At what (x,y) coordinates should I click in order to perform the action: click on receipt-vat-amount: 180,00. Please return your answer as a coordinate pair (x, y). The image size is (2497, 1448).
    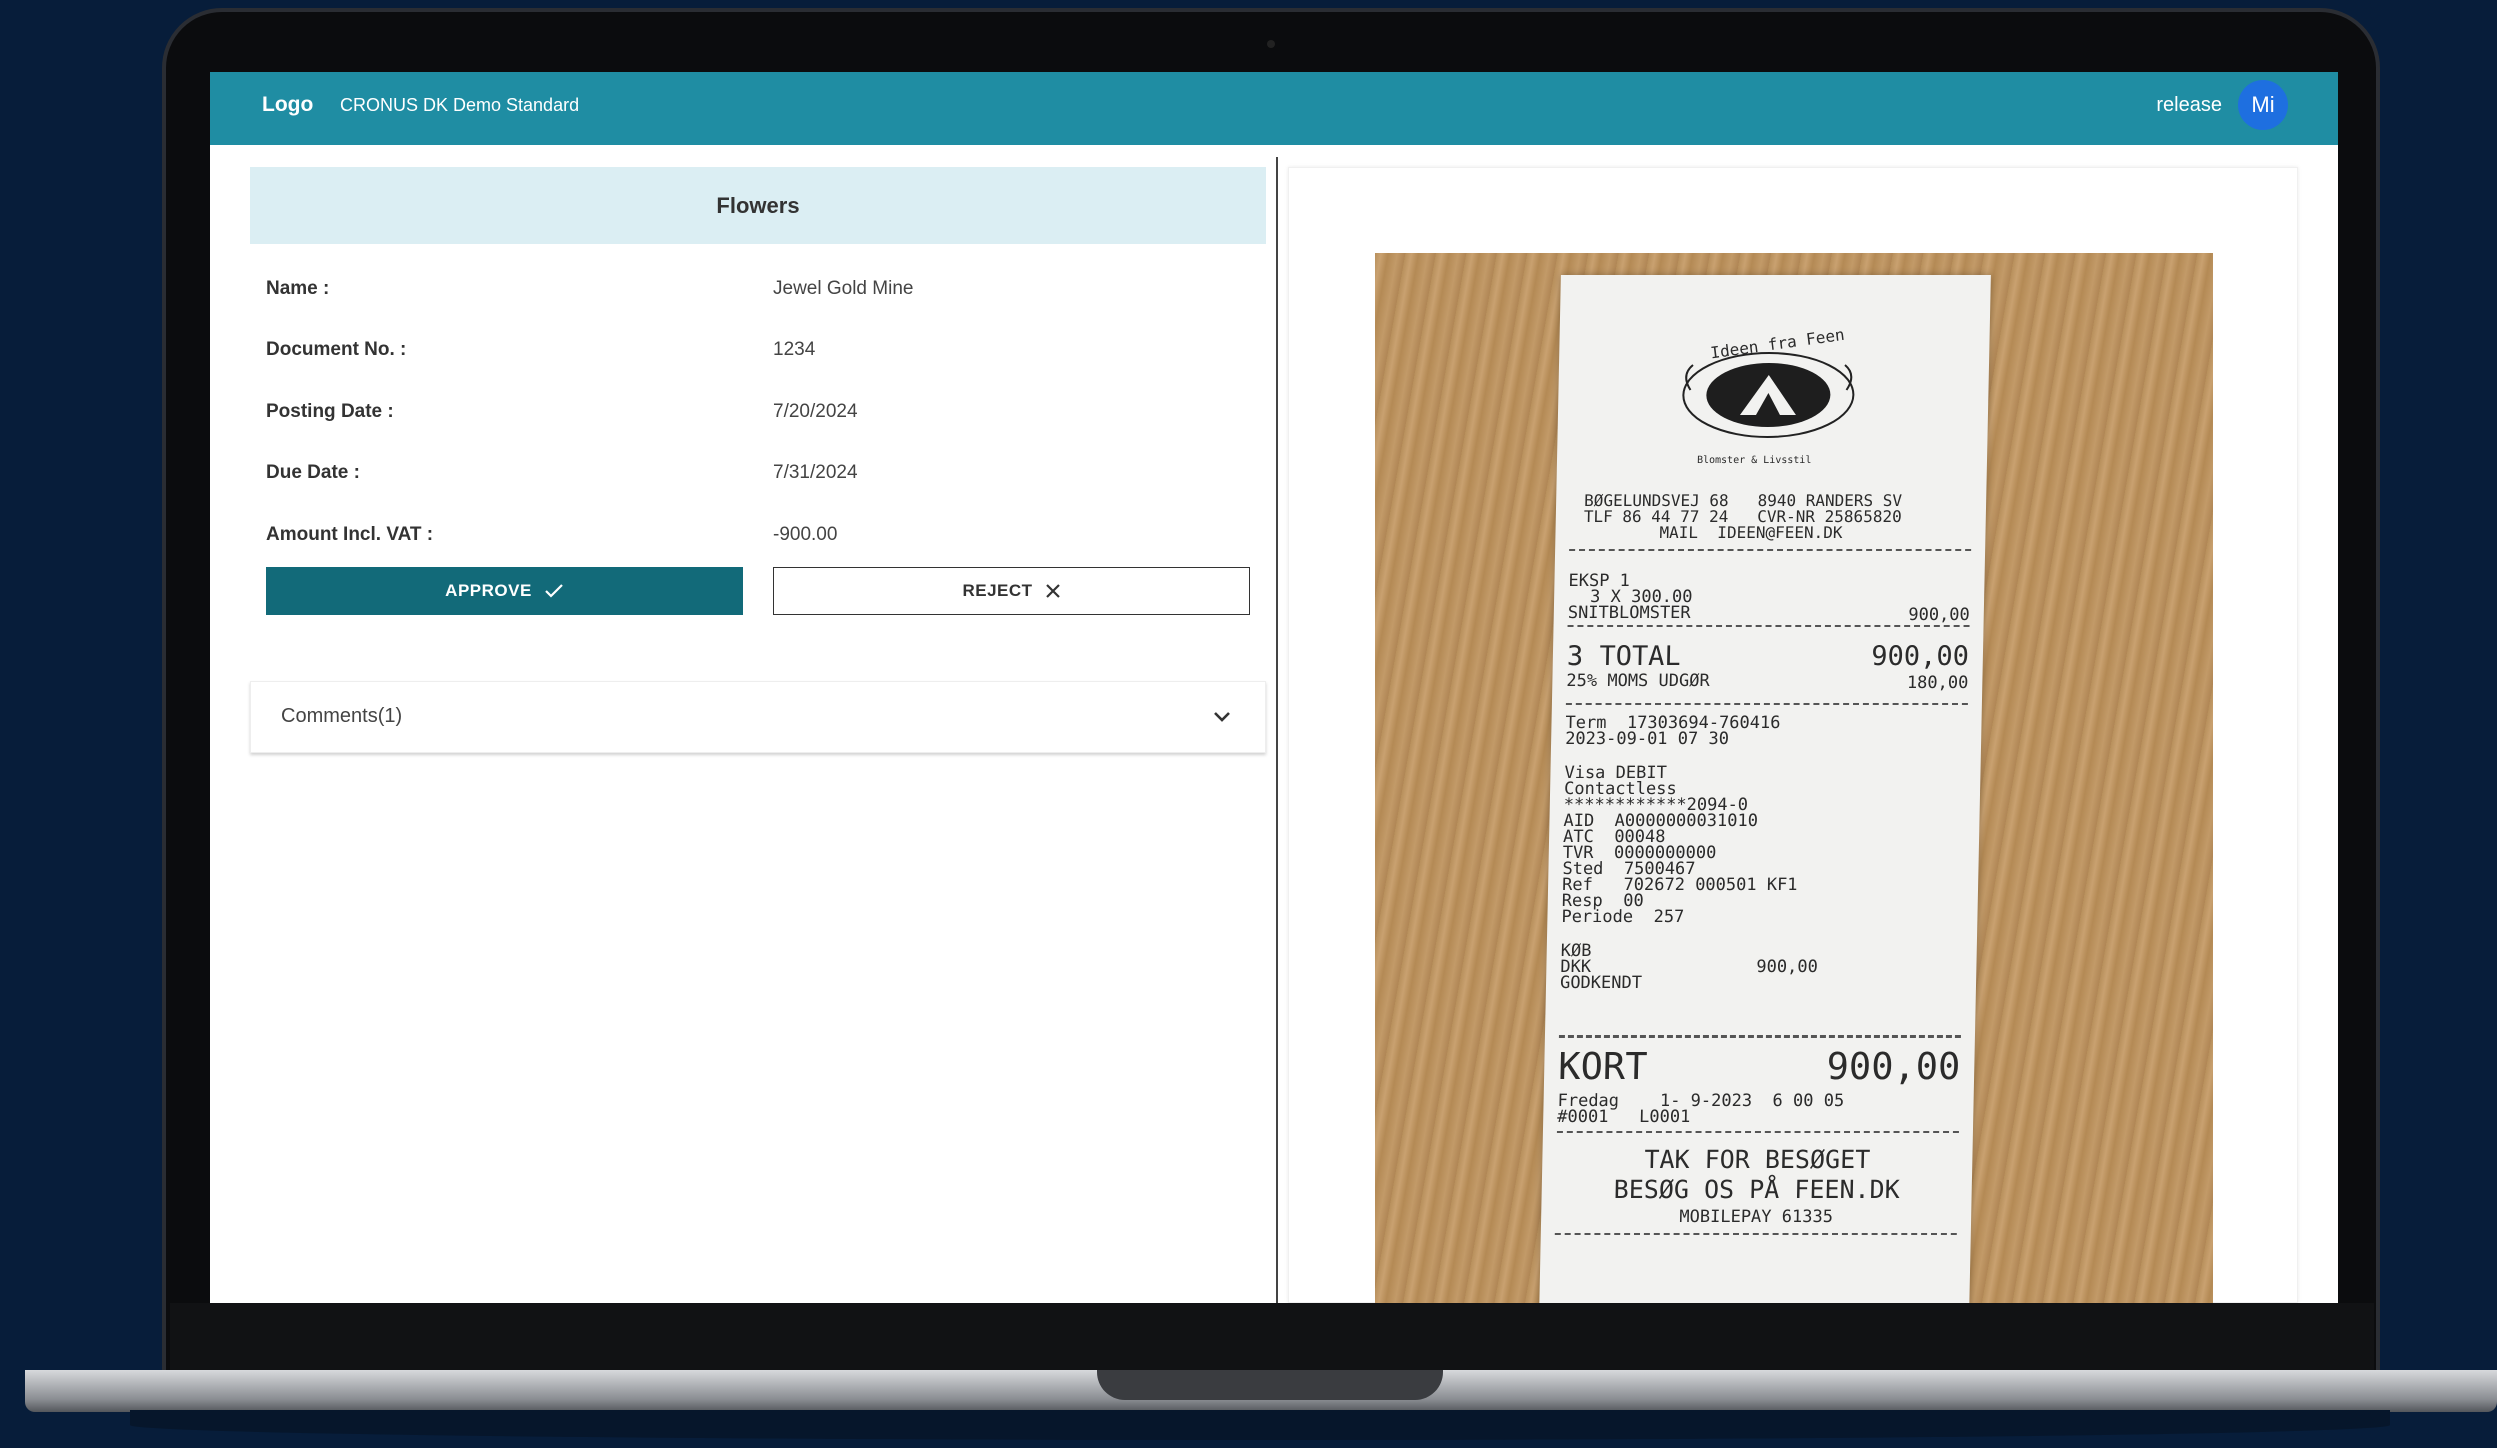
    Looking at the image, I should click on (1937, 683).